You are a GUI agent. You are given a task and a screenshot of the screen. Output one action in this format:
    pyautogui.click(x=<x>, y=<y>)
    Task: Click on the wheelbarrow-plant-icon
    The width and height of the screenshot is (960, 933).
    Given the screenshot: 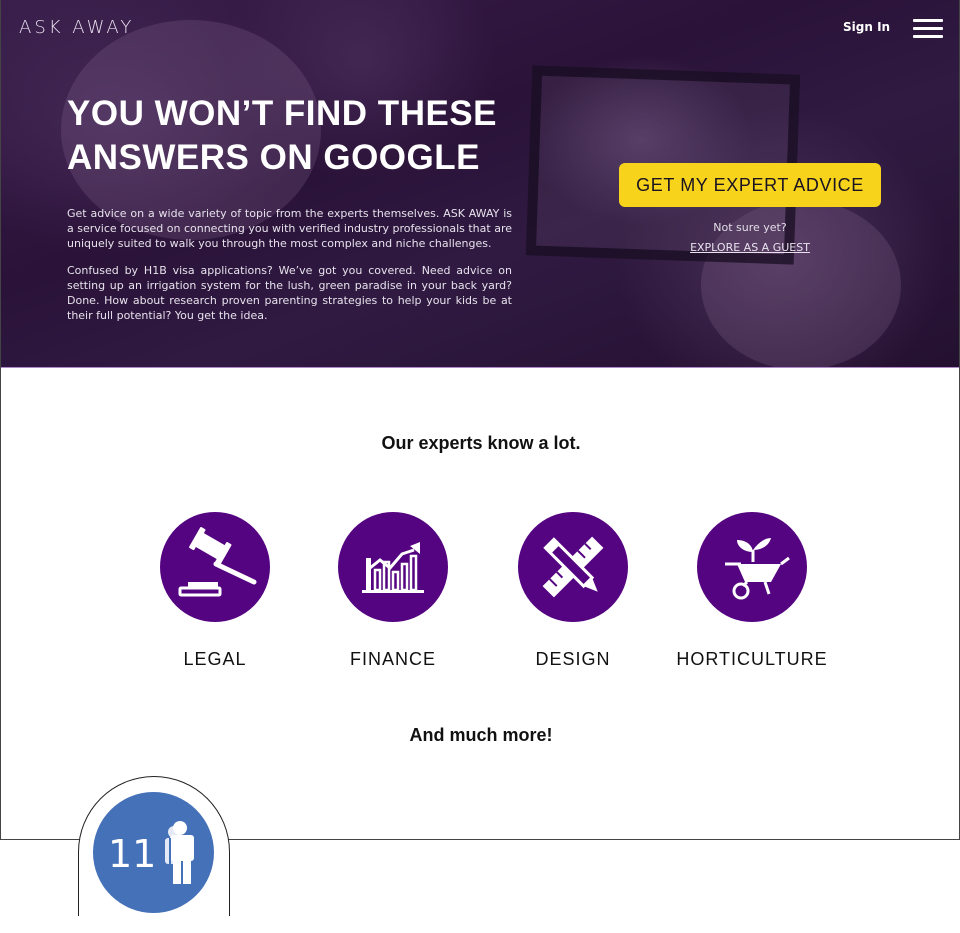 What is the action you would take?
    pyautogui.click(x=757, y=569)
    